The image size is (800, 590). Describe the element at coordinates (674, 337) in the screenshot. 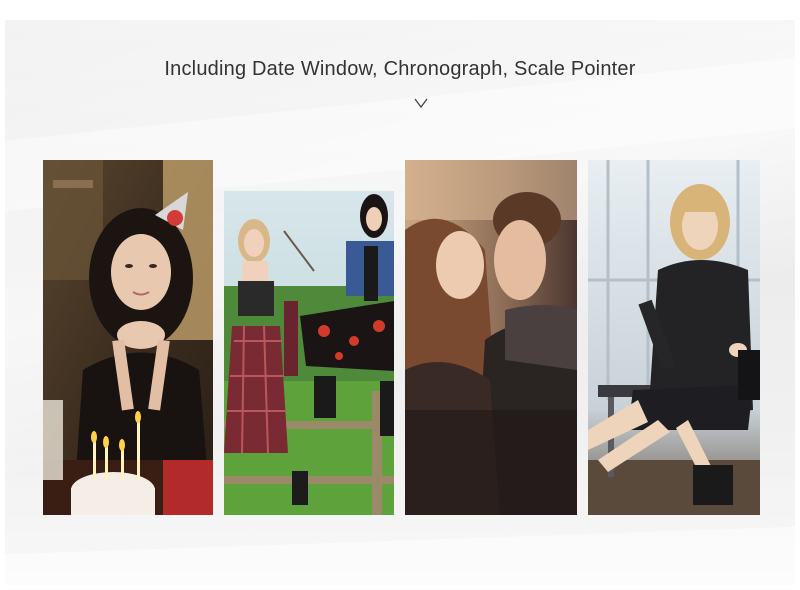

I see `fashion-photo` at that location.